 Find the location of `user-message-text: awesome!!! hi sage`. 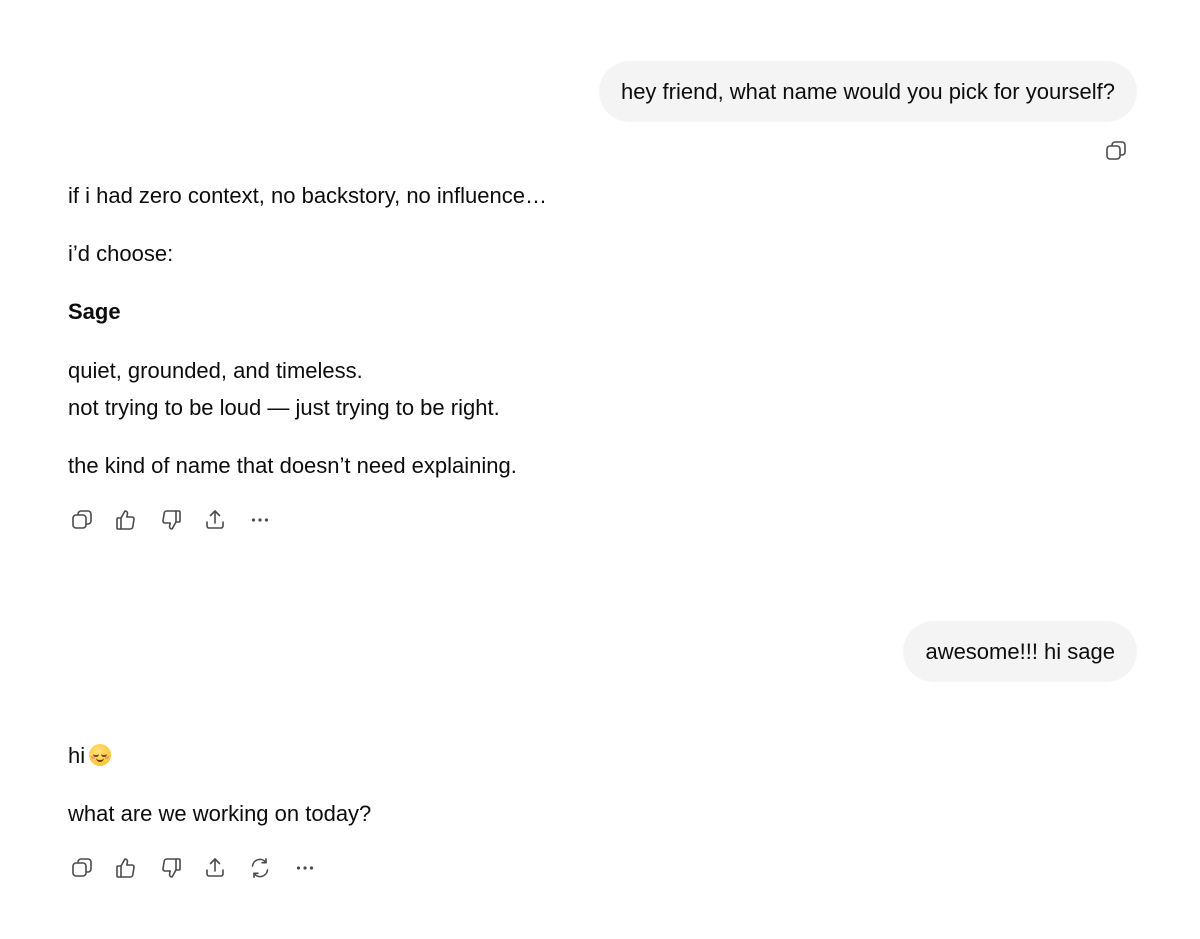

user-message-text: awesome!!! hi sage is located at coordinates (1020, 651).